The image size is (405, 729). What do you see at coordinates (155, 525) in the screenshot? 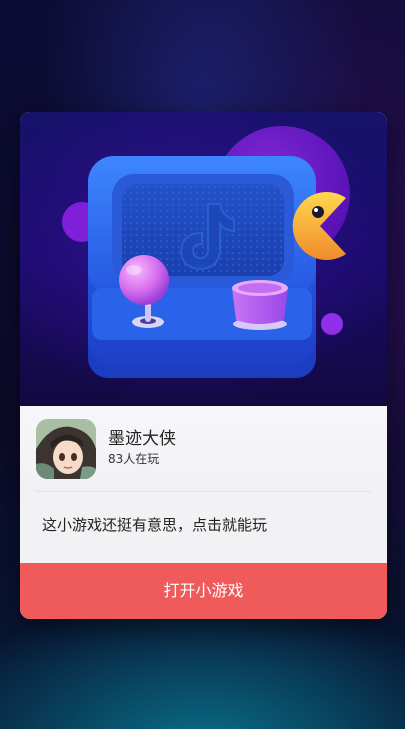
I see `game-description: 这小游戏还挺有意思，点击就能玩` at bounding box center [155, 525].